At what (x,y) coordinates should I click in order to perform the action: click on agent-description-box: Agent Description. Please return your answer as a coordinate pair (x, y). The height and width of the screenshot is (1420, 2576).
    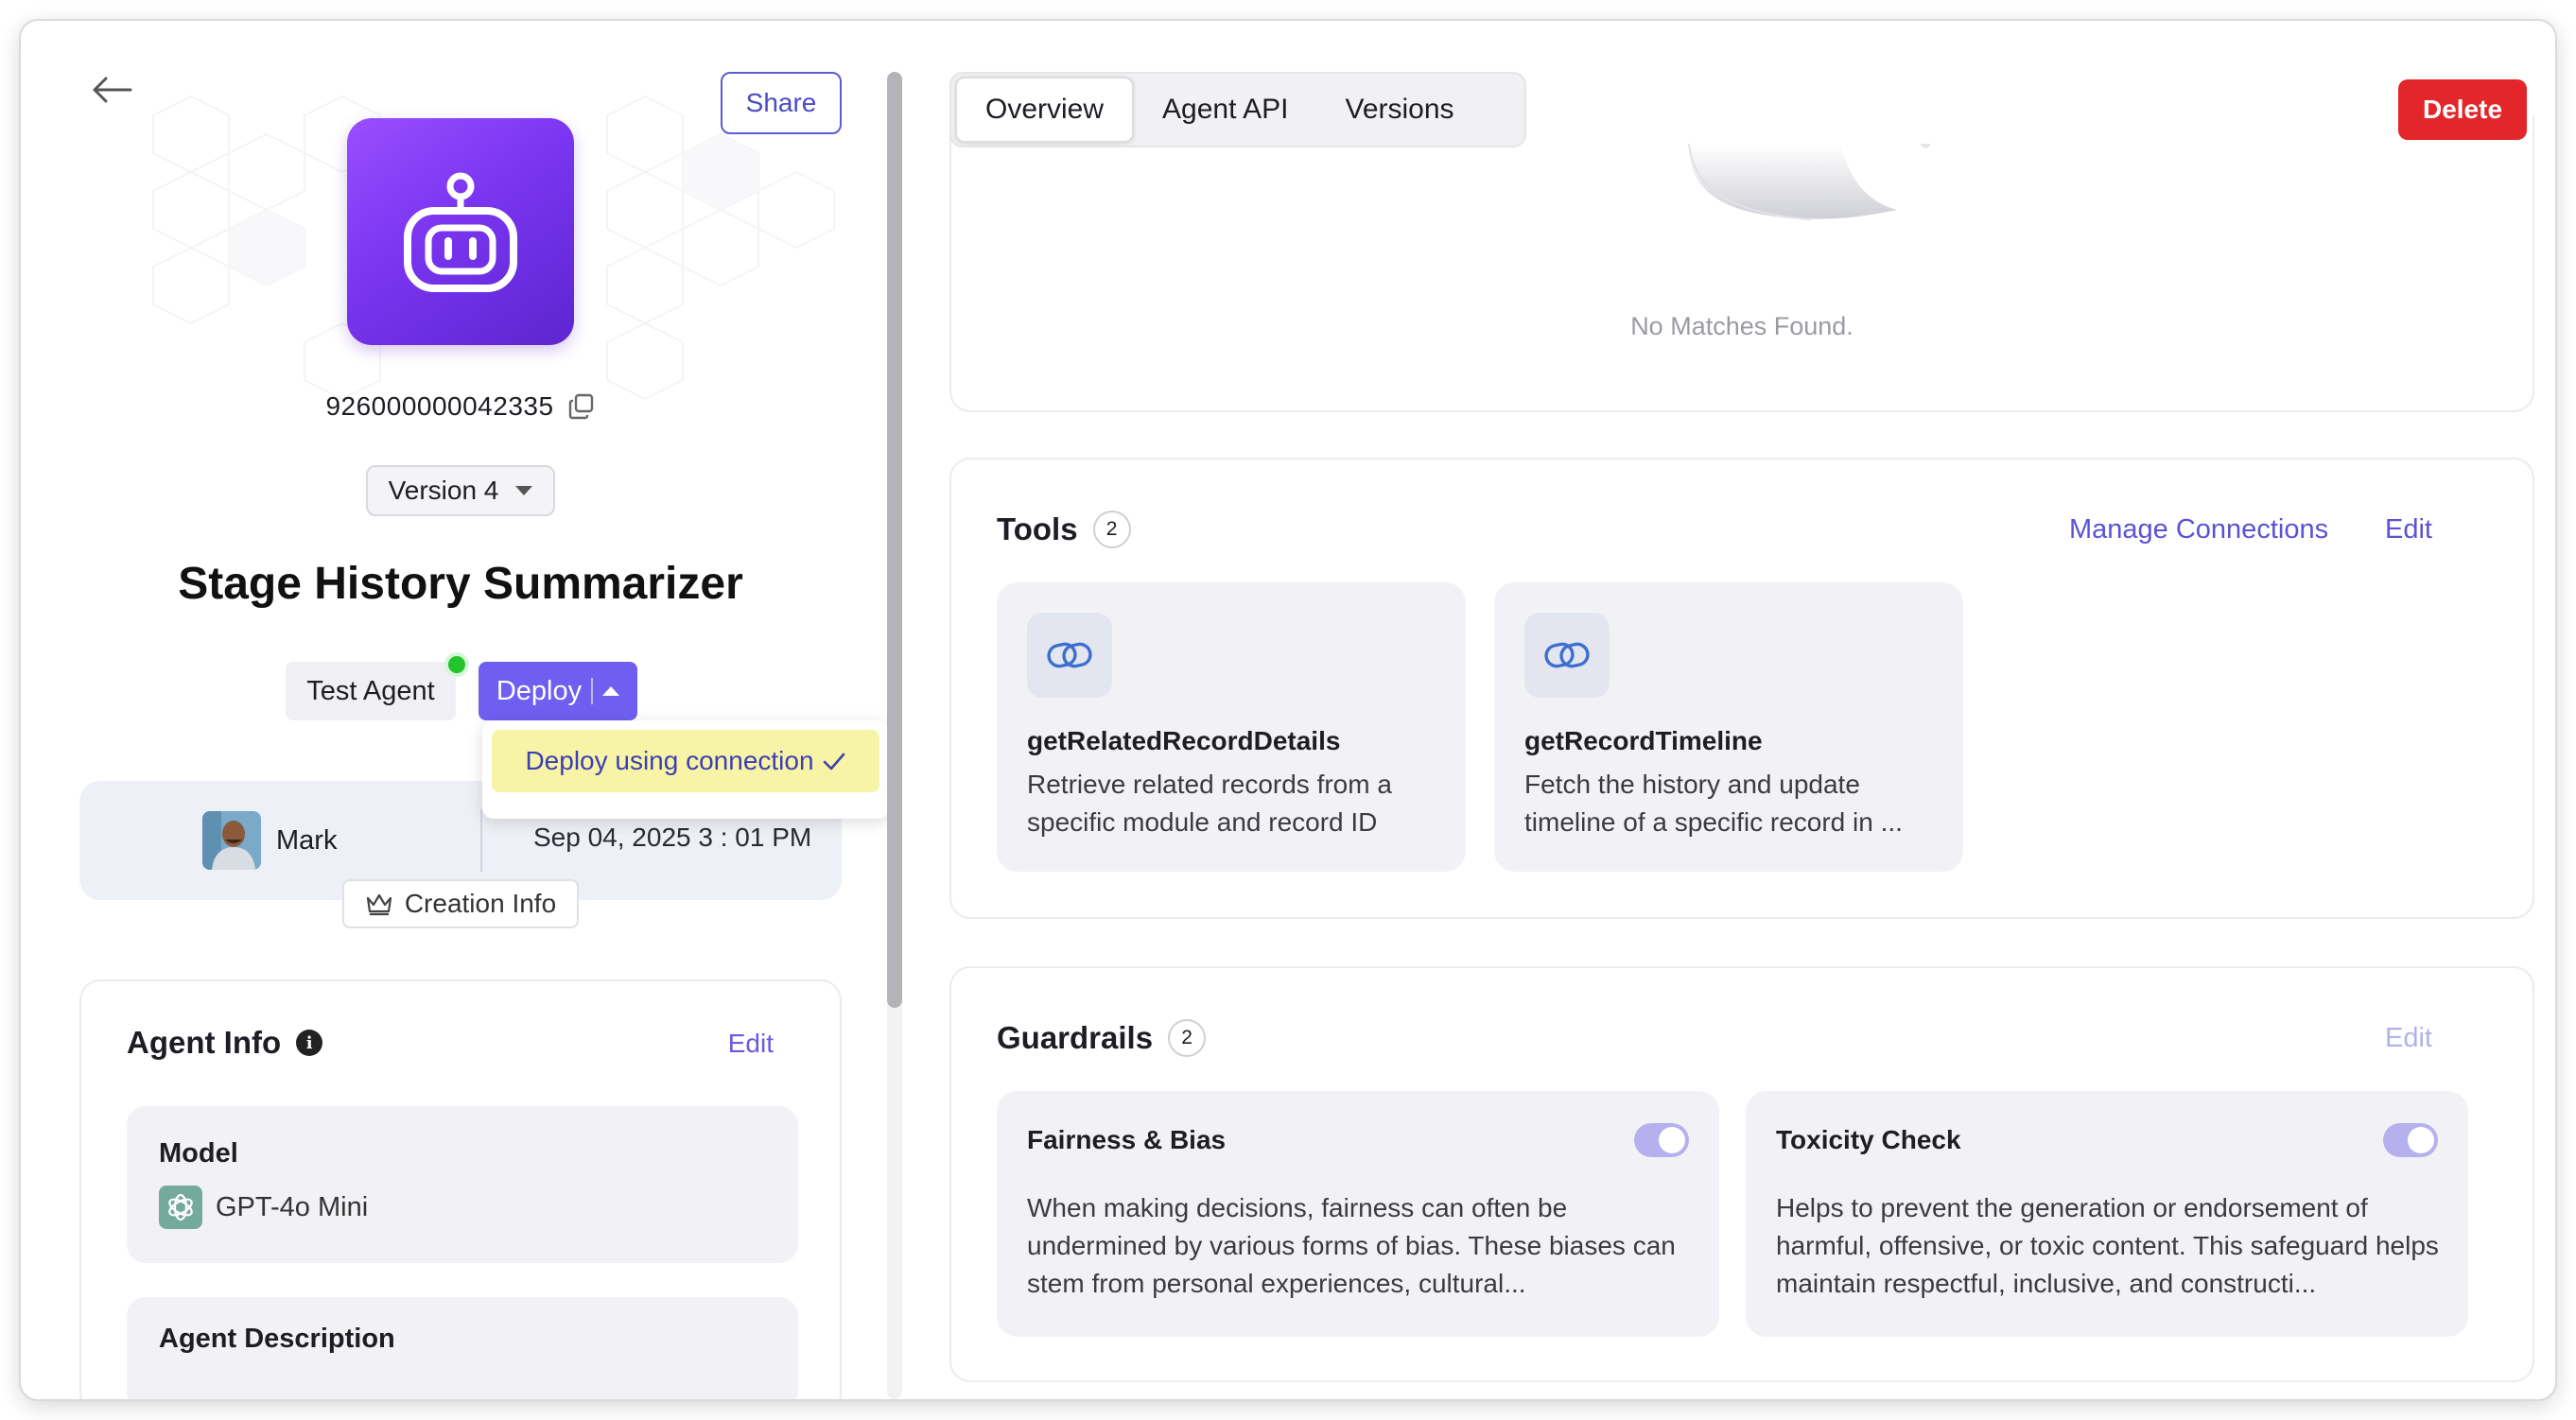
    Looking at the image, I should click on (462, 1348).